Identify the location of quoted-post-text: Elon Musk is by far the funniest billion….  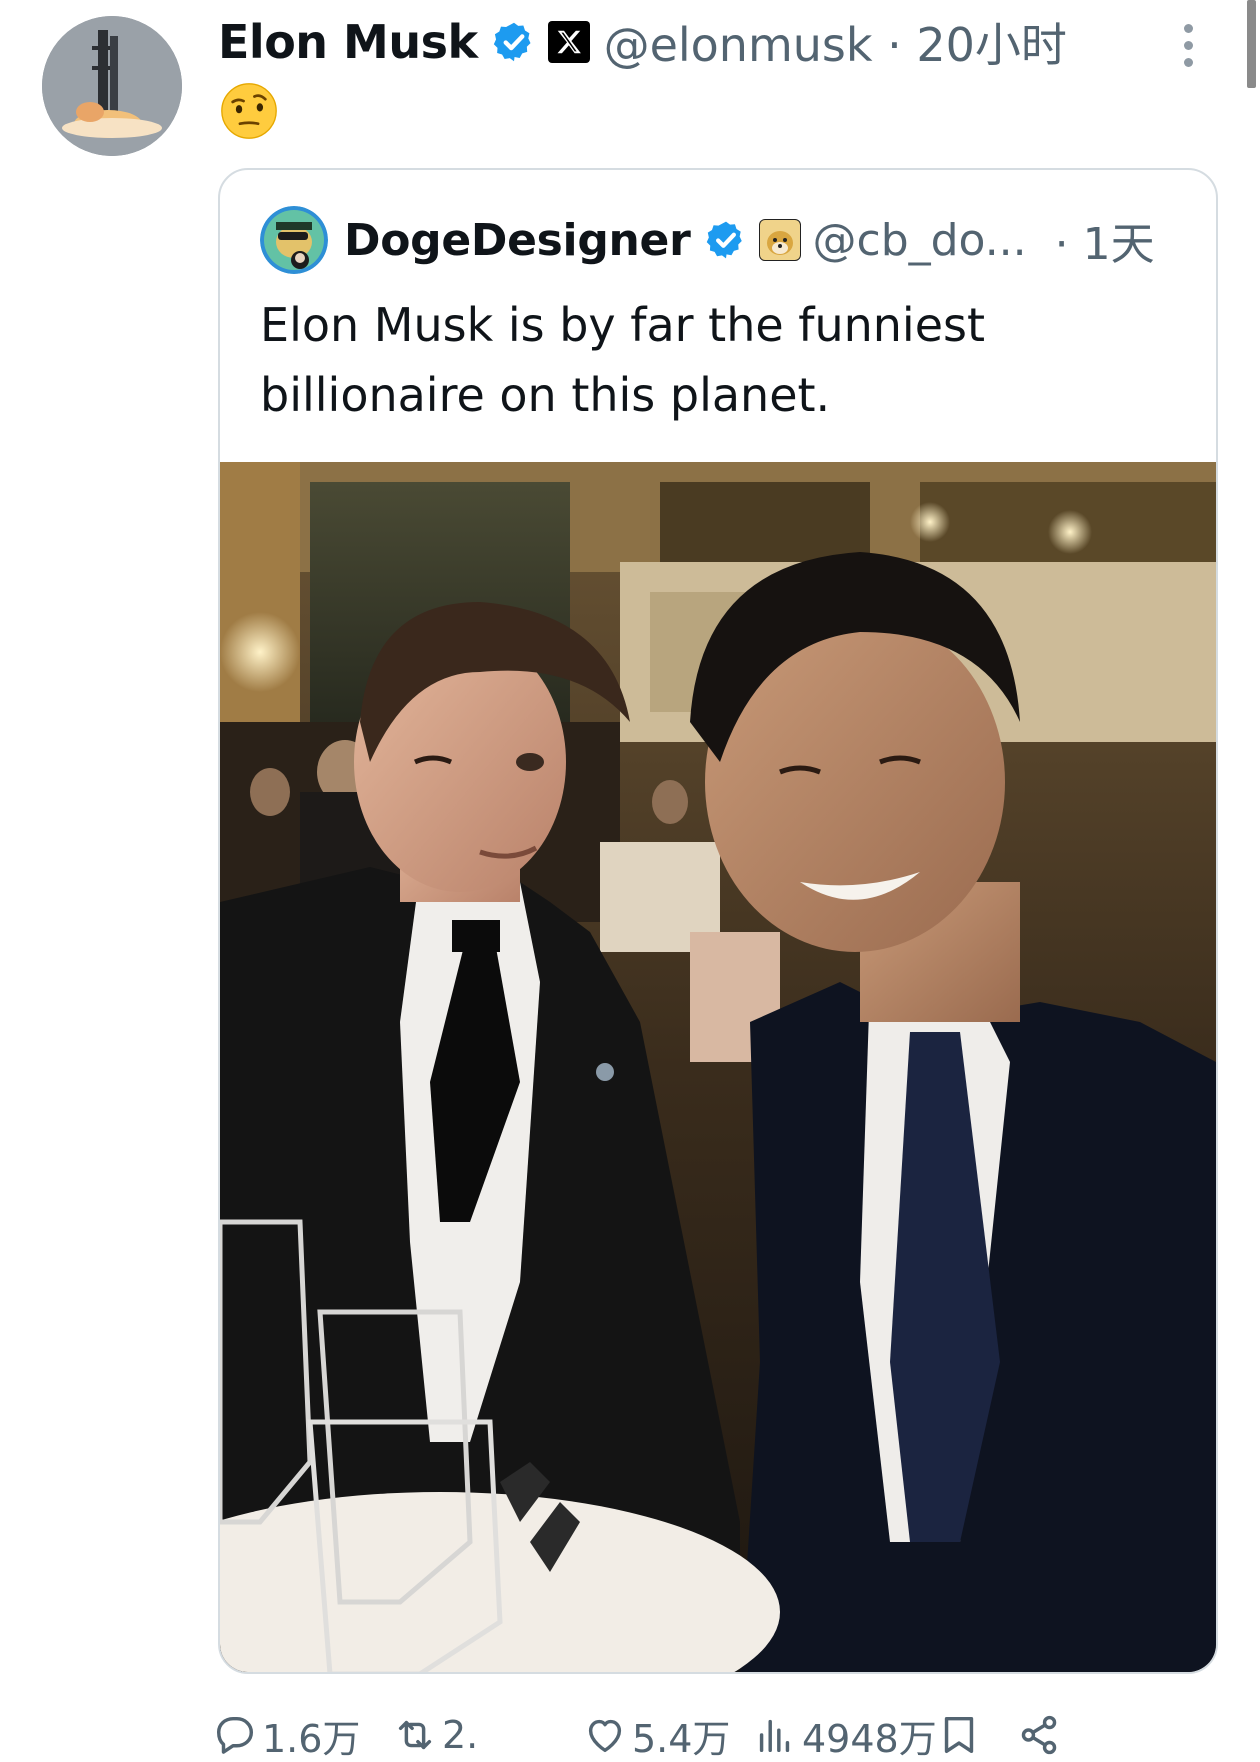
(623, 360).